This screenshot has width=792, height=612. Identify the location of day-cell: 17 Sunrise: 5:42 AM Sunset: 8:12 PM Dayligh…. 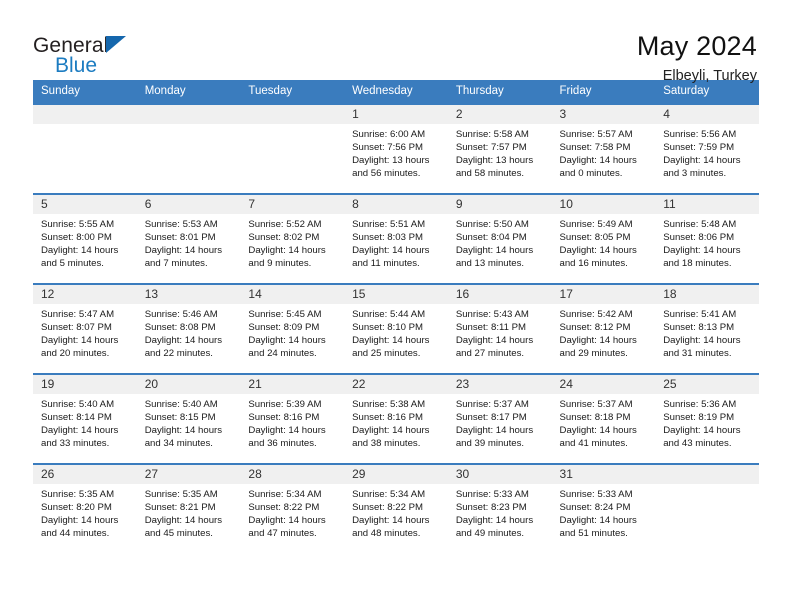
(603, 328).